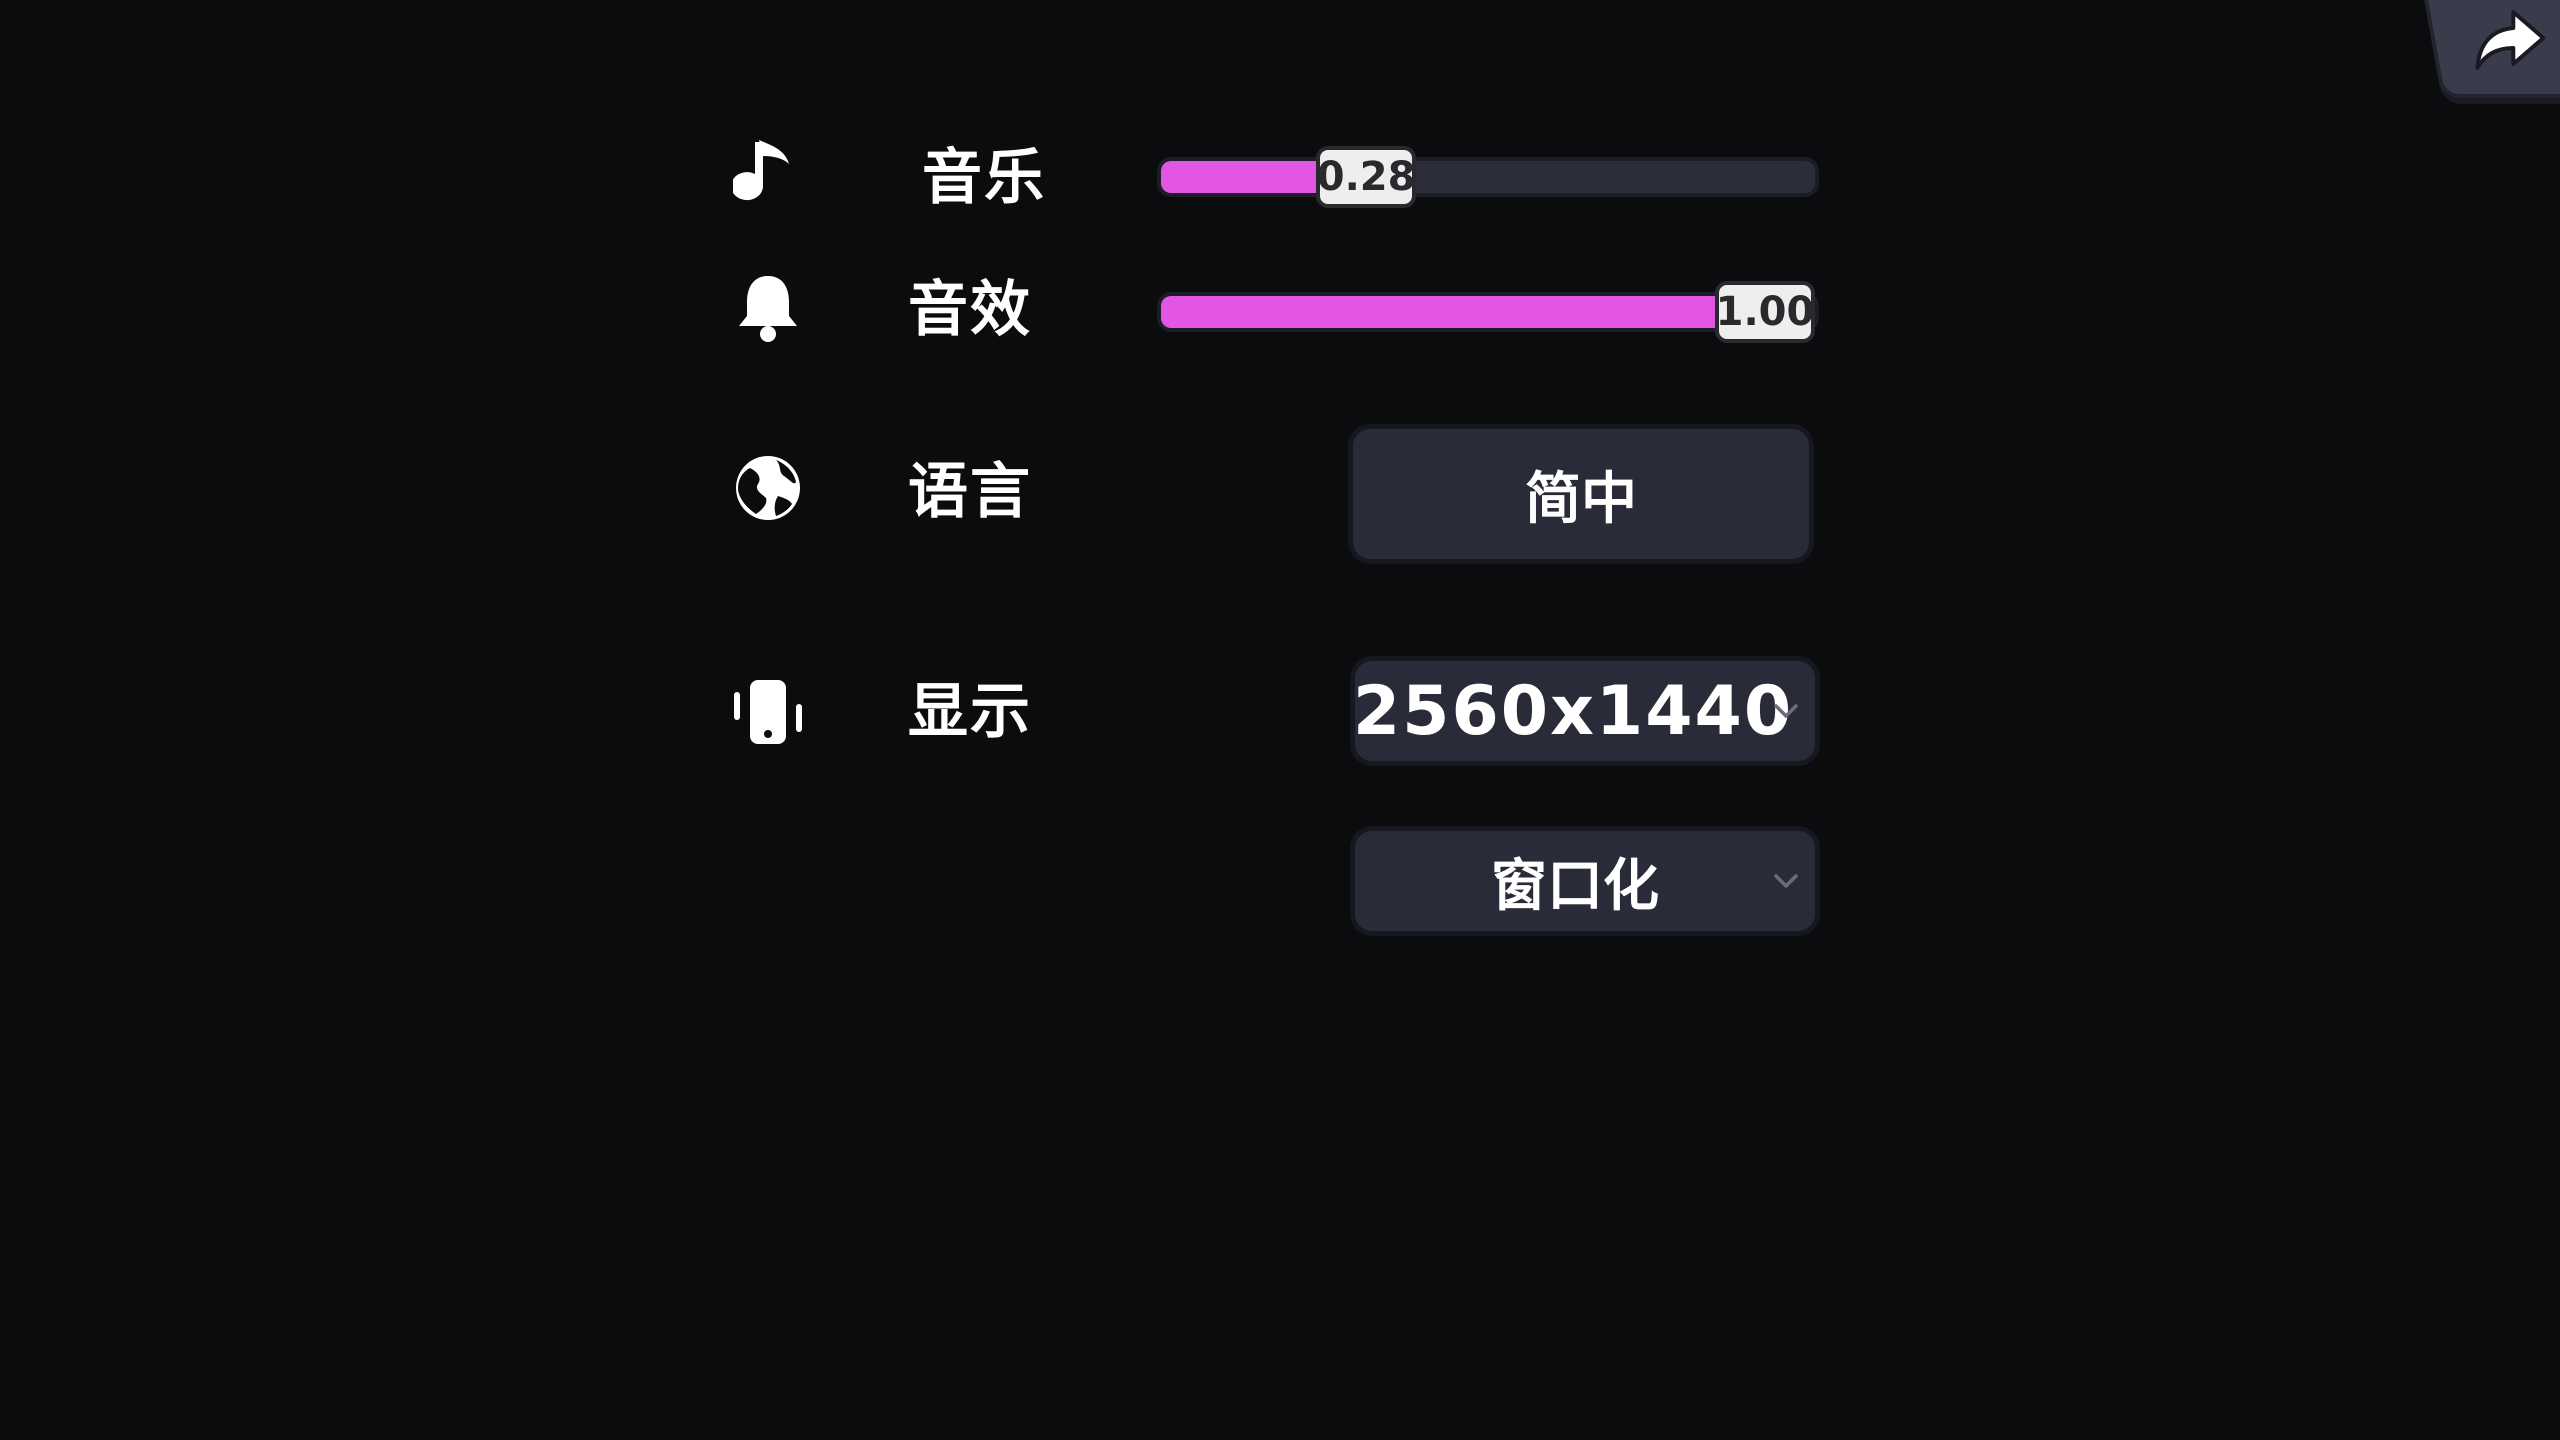  What do you see at coordinates (970, 310) in the screenshot?
I see `sfx-label: 音效` at bounding box center [970, 310].